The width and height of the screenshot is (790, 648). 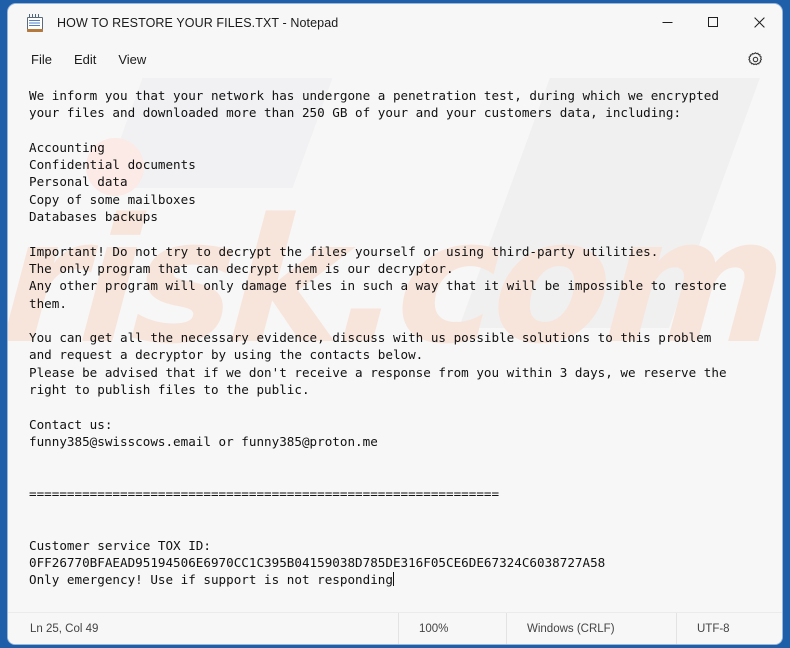 I want to click on close-icon, so click(x=759, y=22).